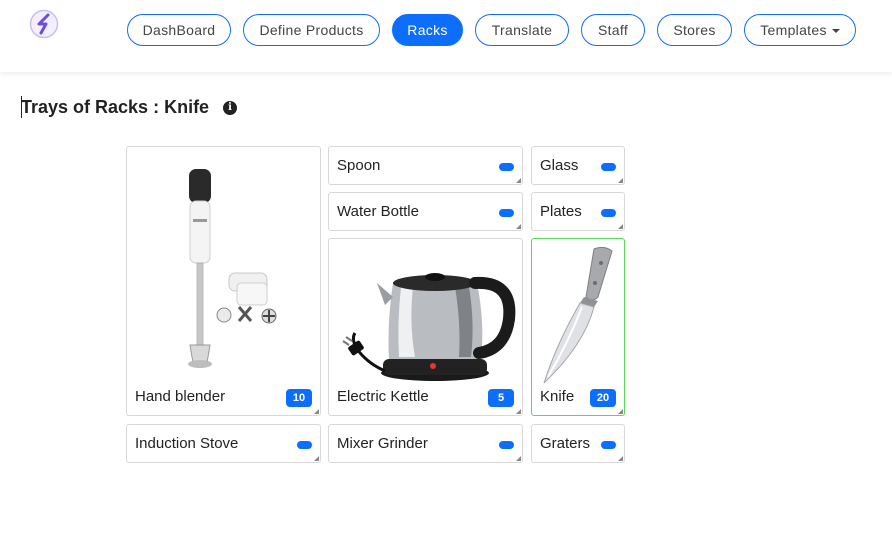  I want to click on tray-electric-kettle: Electric Kettle 5, so click(425, 327).